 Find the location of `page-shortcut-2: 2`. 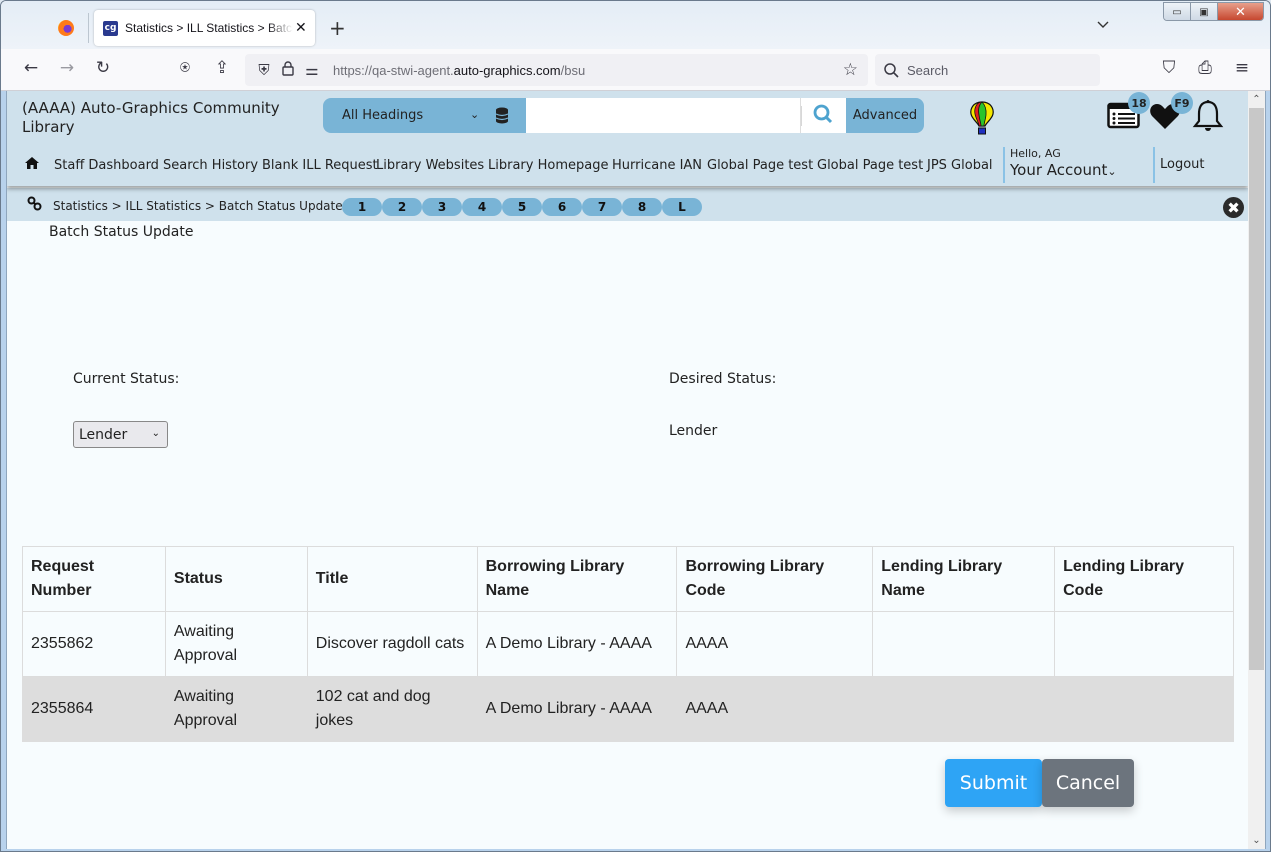

page-shortcut-2: 2 is located at coordinates (402, 207).